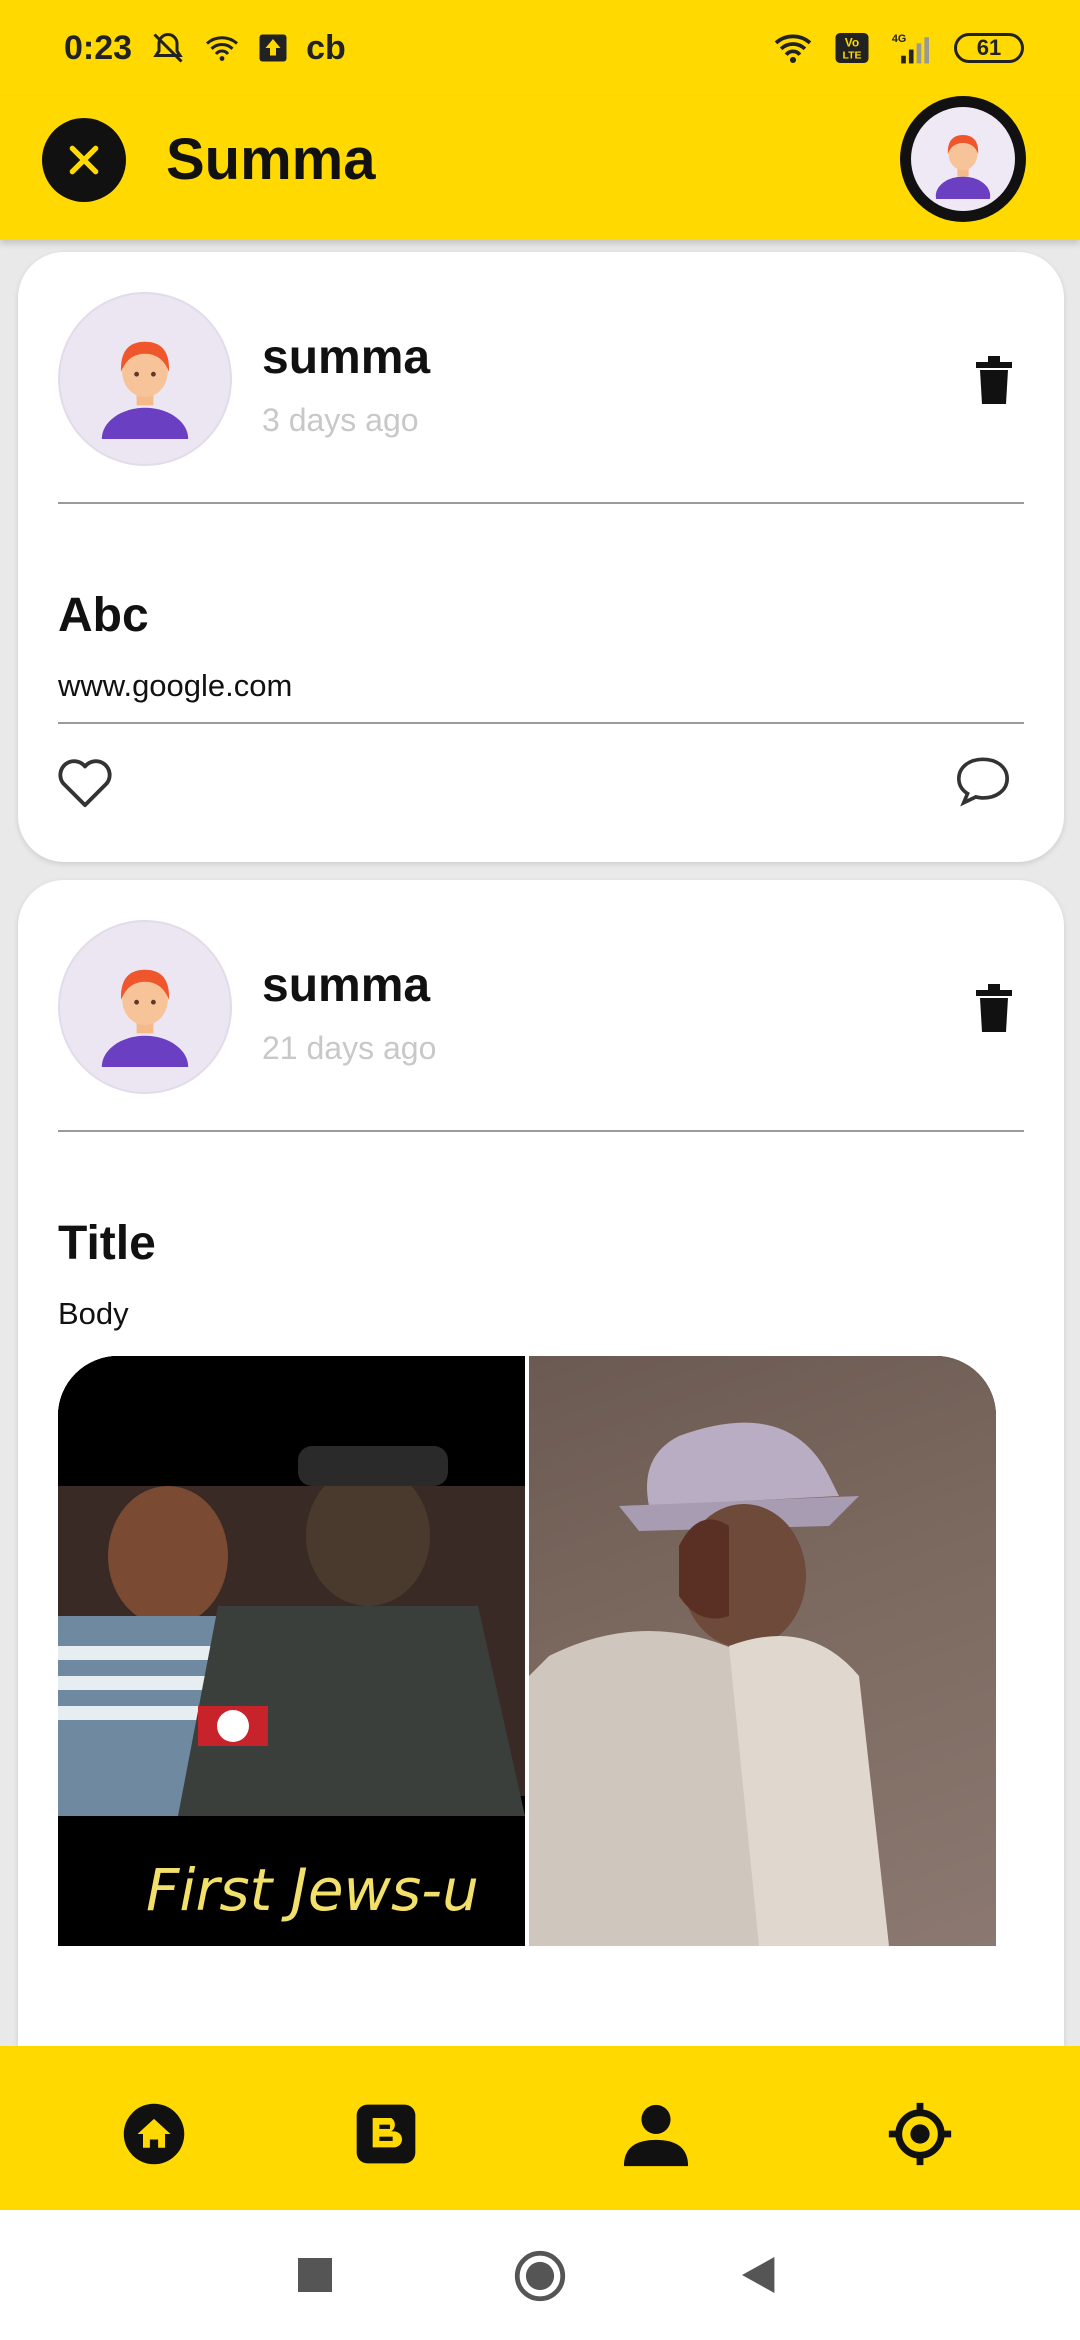 The width and height of the screenshot is (1080, 2340). What do you see at coordinates (271, 159) in the screenshot?
I see `page-title: Summa` at bounding box center [271, 159].